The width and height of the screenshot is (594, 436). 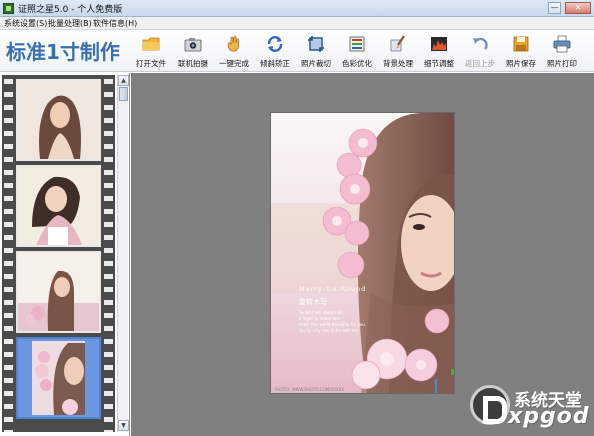 I want to click on color-optimize-button: 色彩优化, so click(x=357, y=52).